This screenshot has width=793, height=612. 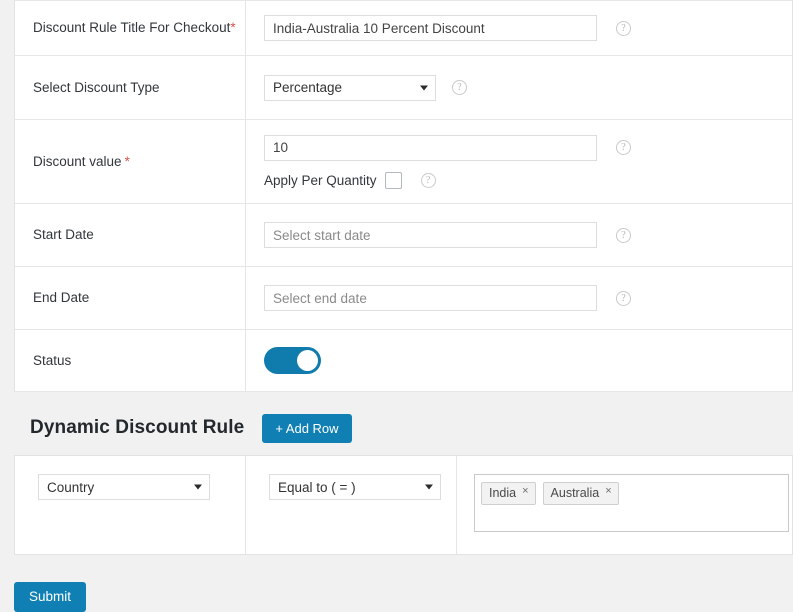 I want to click on field-line-start-date: ?, so click(x=528, y=235).